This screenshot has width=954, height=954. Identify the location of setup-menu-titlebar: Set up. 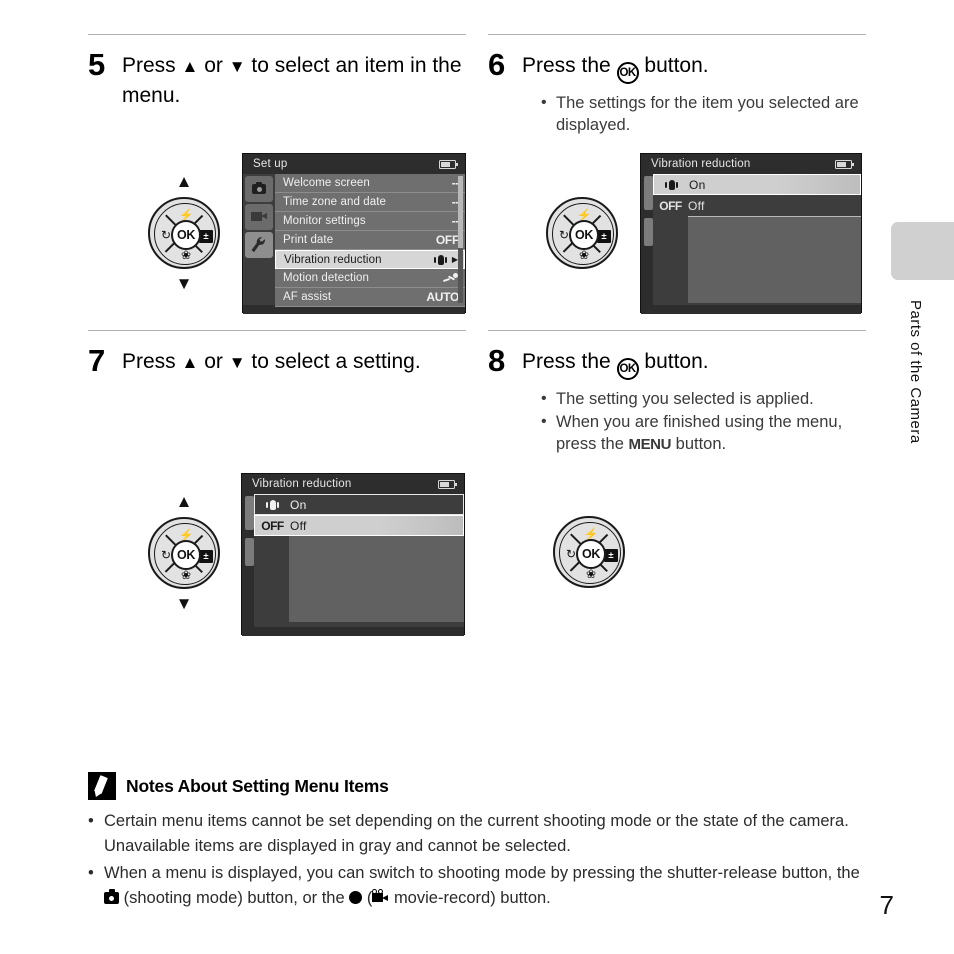
(354, 164).